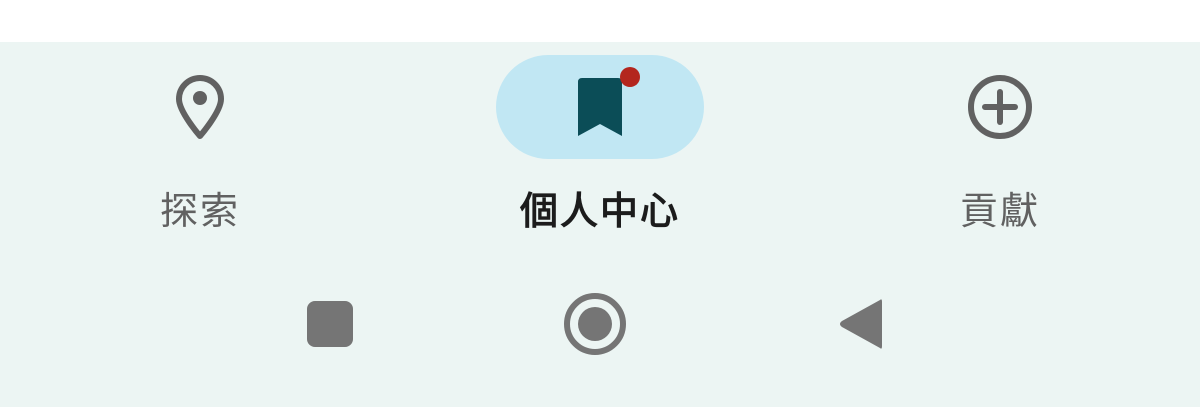  I want to click on nav-label-explore: 探索, so click(199, 211).